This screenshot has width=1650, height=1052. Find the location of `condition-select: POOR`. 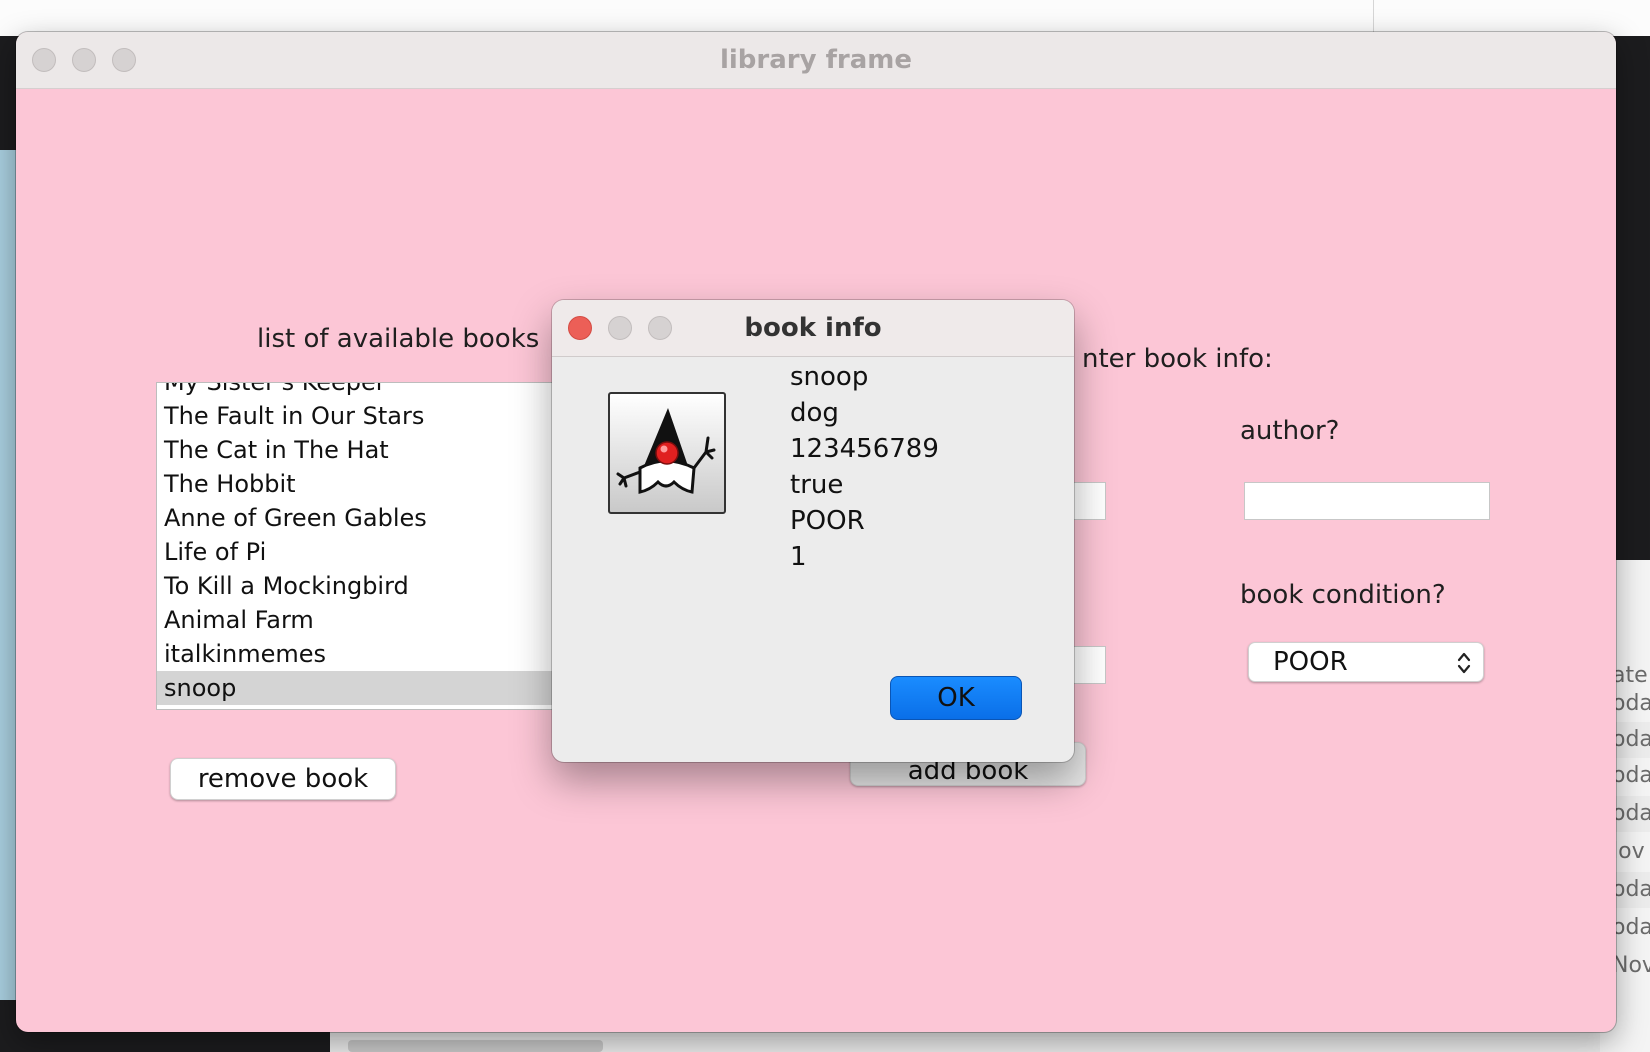

condition-select: POOR is located at coordinates (1366, 662).